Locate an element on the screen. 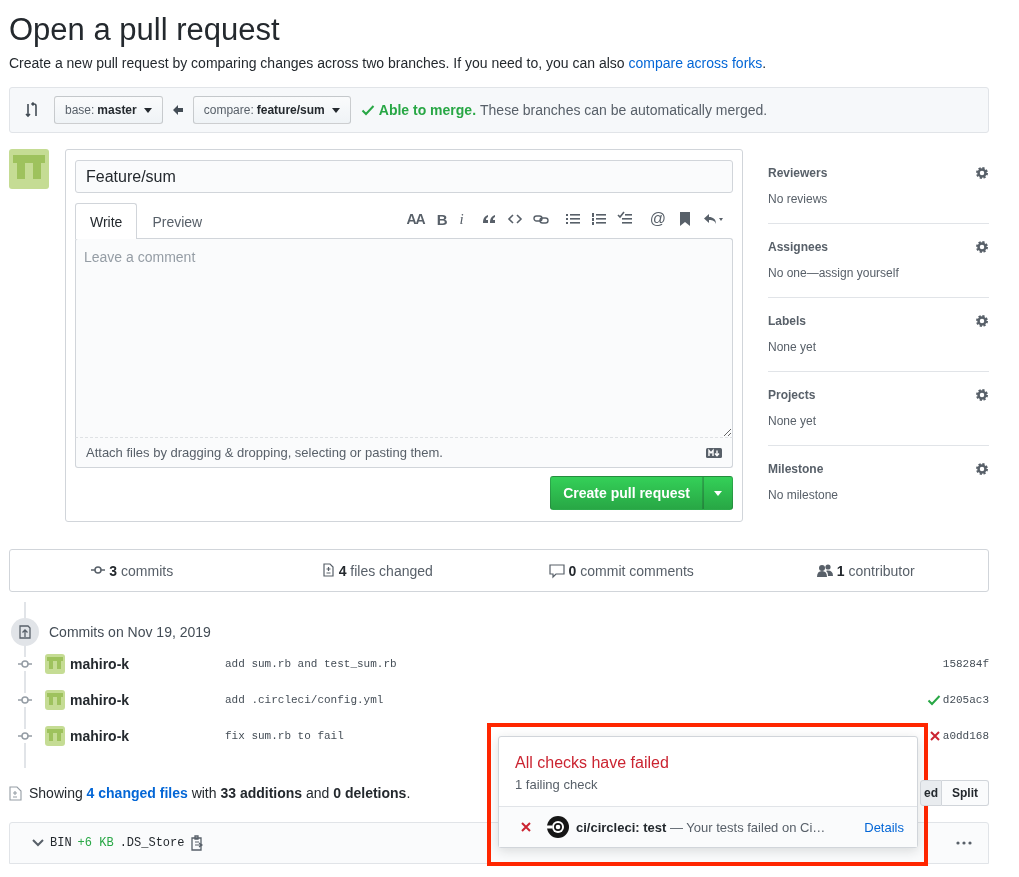 Image resolution: width=1019 pixels, height=877 pixels. comment-icon is located at coordinates (556, 570).